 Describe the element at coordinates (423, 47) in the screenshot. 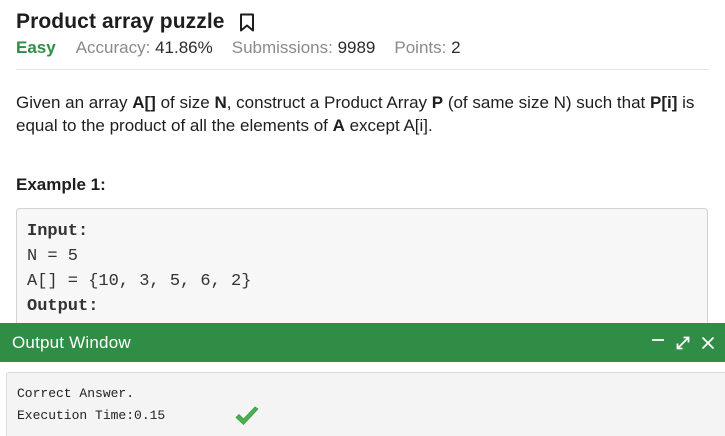

I see `points-label: Points:` at that location.